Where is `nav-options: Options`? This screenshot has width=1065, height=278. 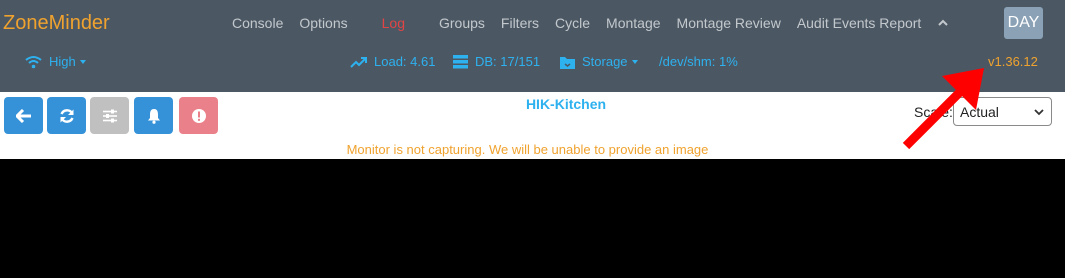
nav-options: Options is located at coordinates (323, 23).